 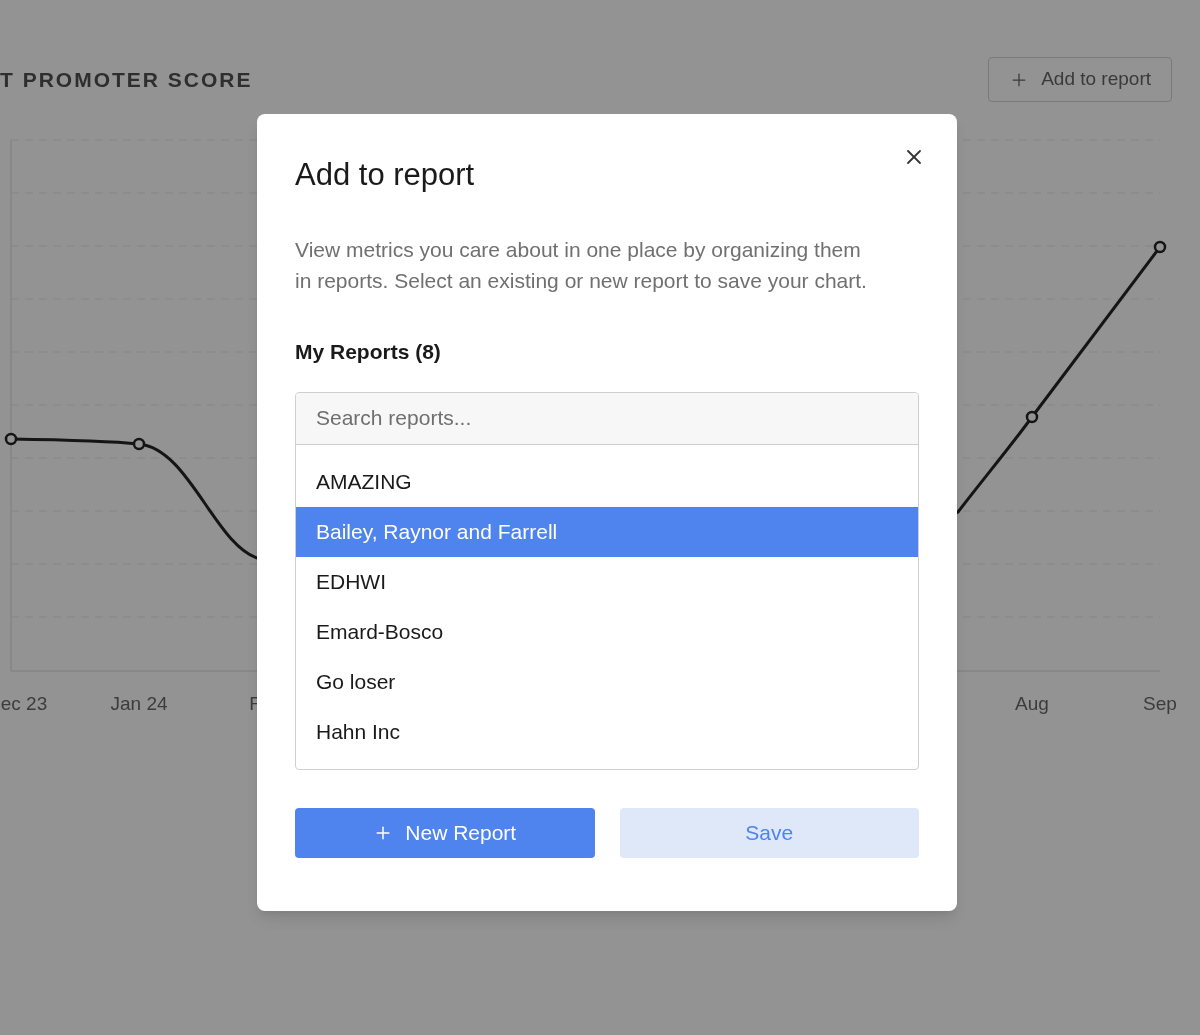 What do you see at coordinates (607, 481) in the screenshot?
I see `report-item: AMAZING` at bounding box center [607, 481].